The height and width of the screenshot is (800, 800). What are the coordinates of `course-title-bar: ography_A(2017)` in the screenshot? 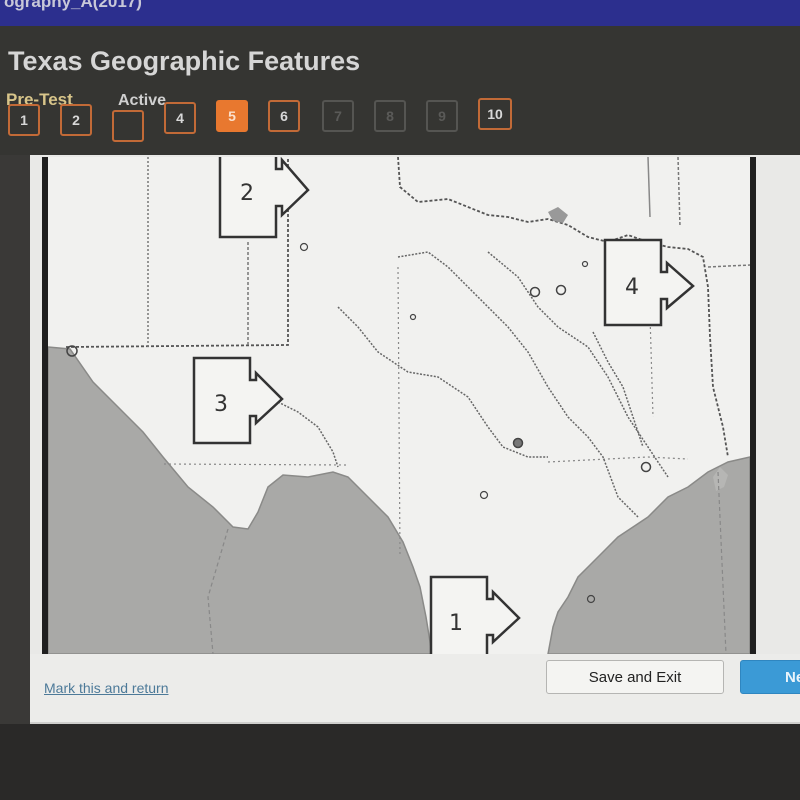 It's located at (400, 13).